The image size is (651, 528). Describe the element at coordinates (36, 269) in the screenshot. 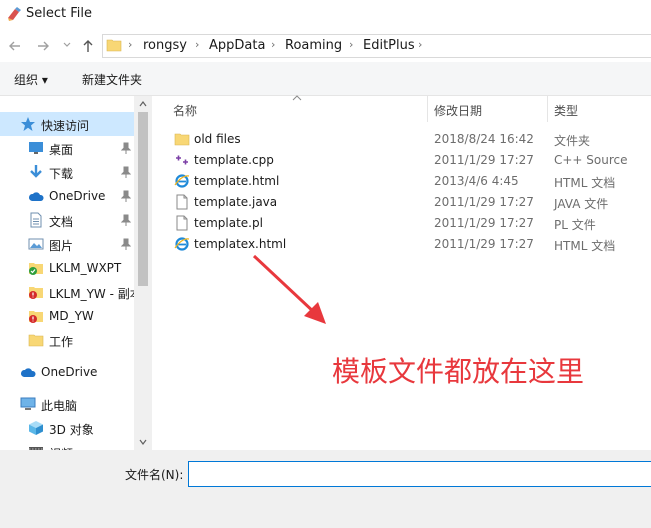

I see `folder-sync-ok-icon` at that location.